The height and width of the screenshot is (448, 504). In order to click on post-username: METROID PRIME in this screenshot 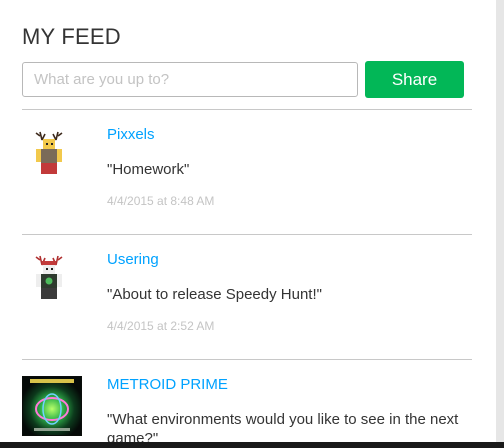, I will do `click(167, 384)`.